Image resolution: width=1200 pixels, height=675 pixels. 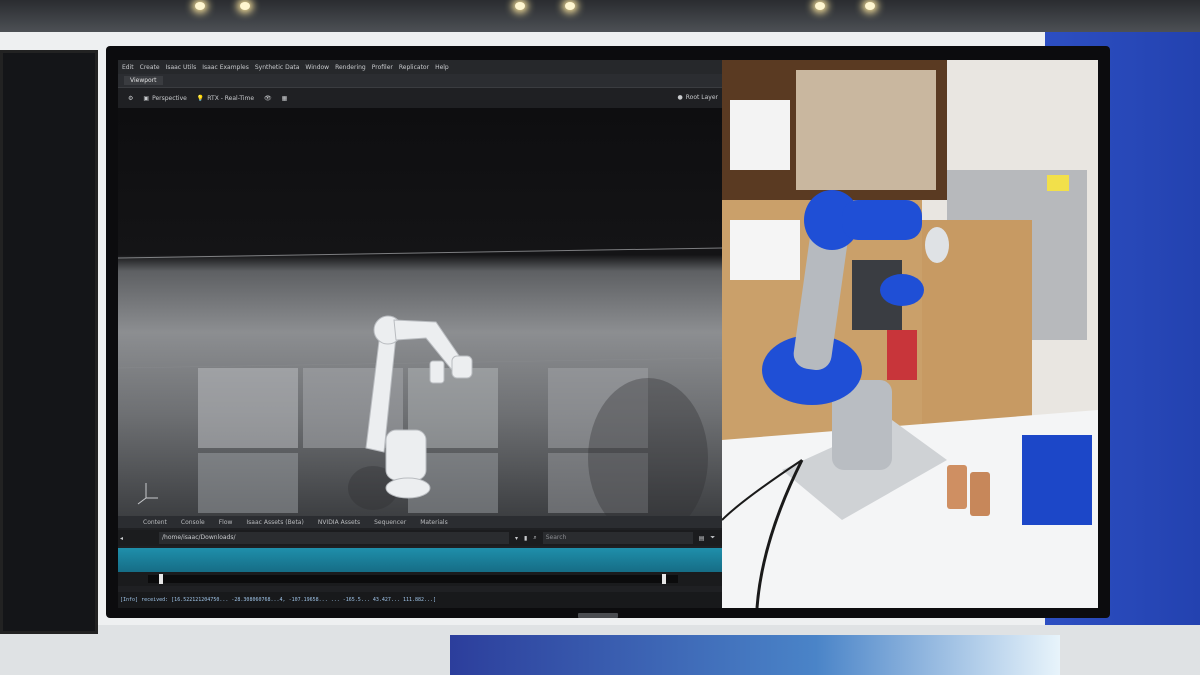 What do you see at coordinates (434, 522) in the screenshot?
I see `tab-materials: Materials` at bounding box center [434, 522].